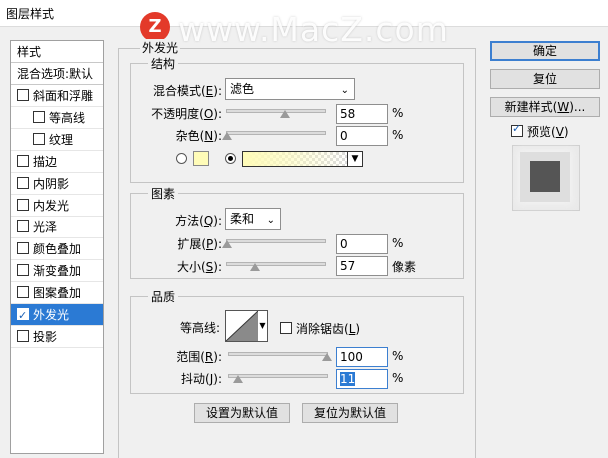 The height and width of the screenshot is (458, 608). Describe the element at coordinates (276, 111) in the screenshot. I see `opacity-slider-track` at that location.